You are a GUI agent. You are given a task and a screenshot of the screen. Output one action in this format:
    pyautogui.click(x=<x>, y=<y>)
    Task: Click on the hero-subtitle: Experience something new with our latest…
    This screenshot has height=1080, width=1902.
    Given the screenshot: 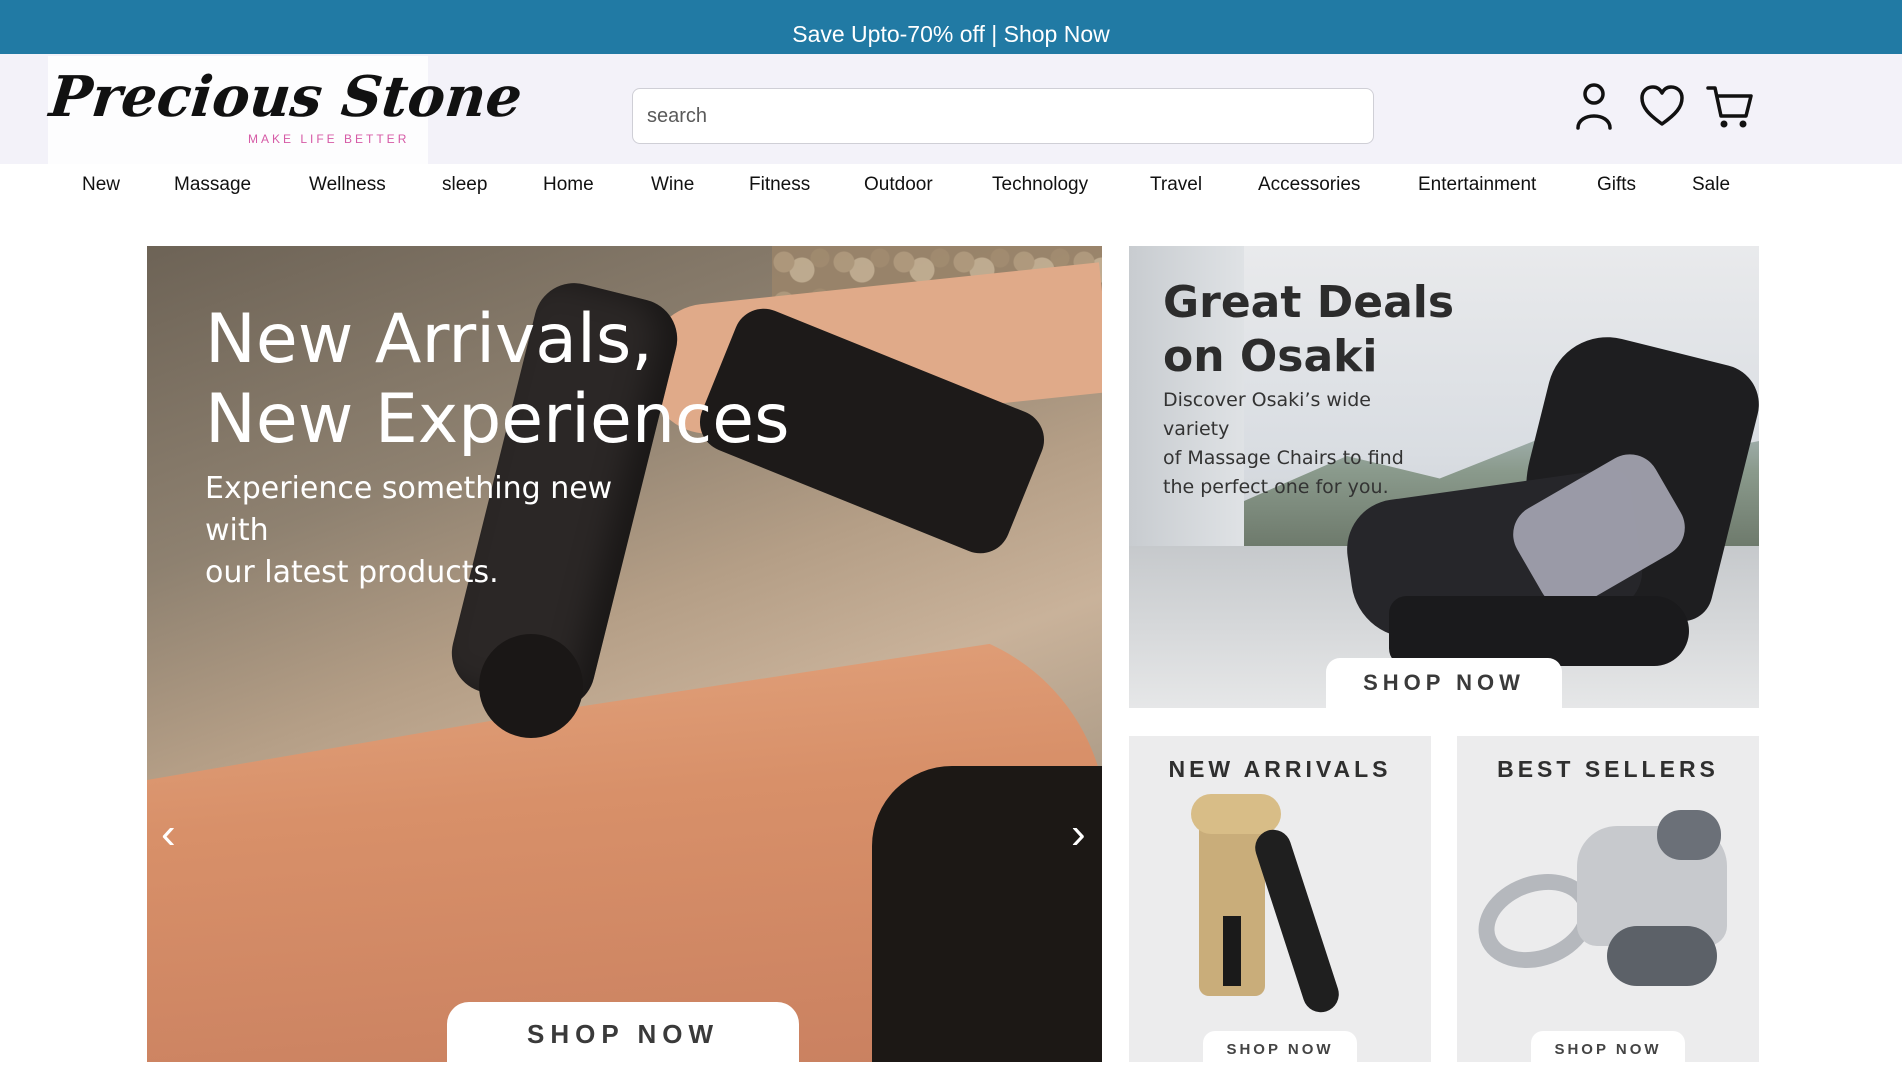 What is the action you would take?
    pyautogui.click(x=445, y=531)
    